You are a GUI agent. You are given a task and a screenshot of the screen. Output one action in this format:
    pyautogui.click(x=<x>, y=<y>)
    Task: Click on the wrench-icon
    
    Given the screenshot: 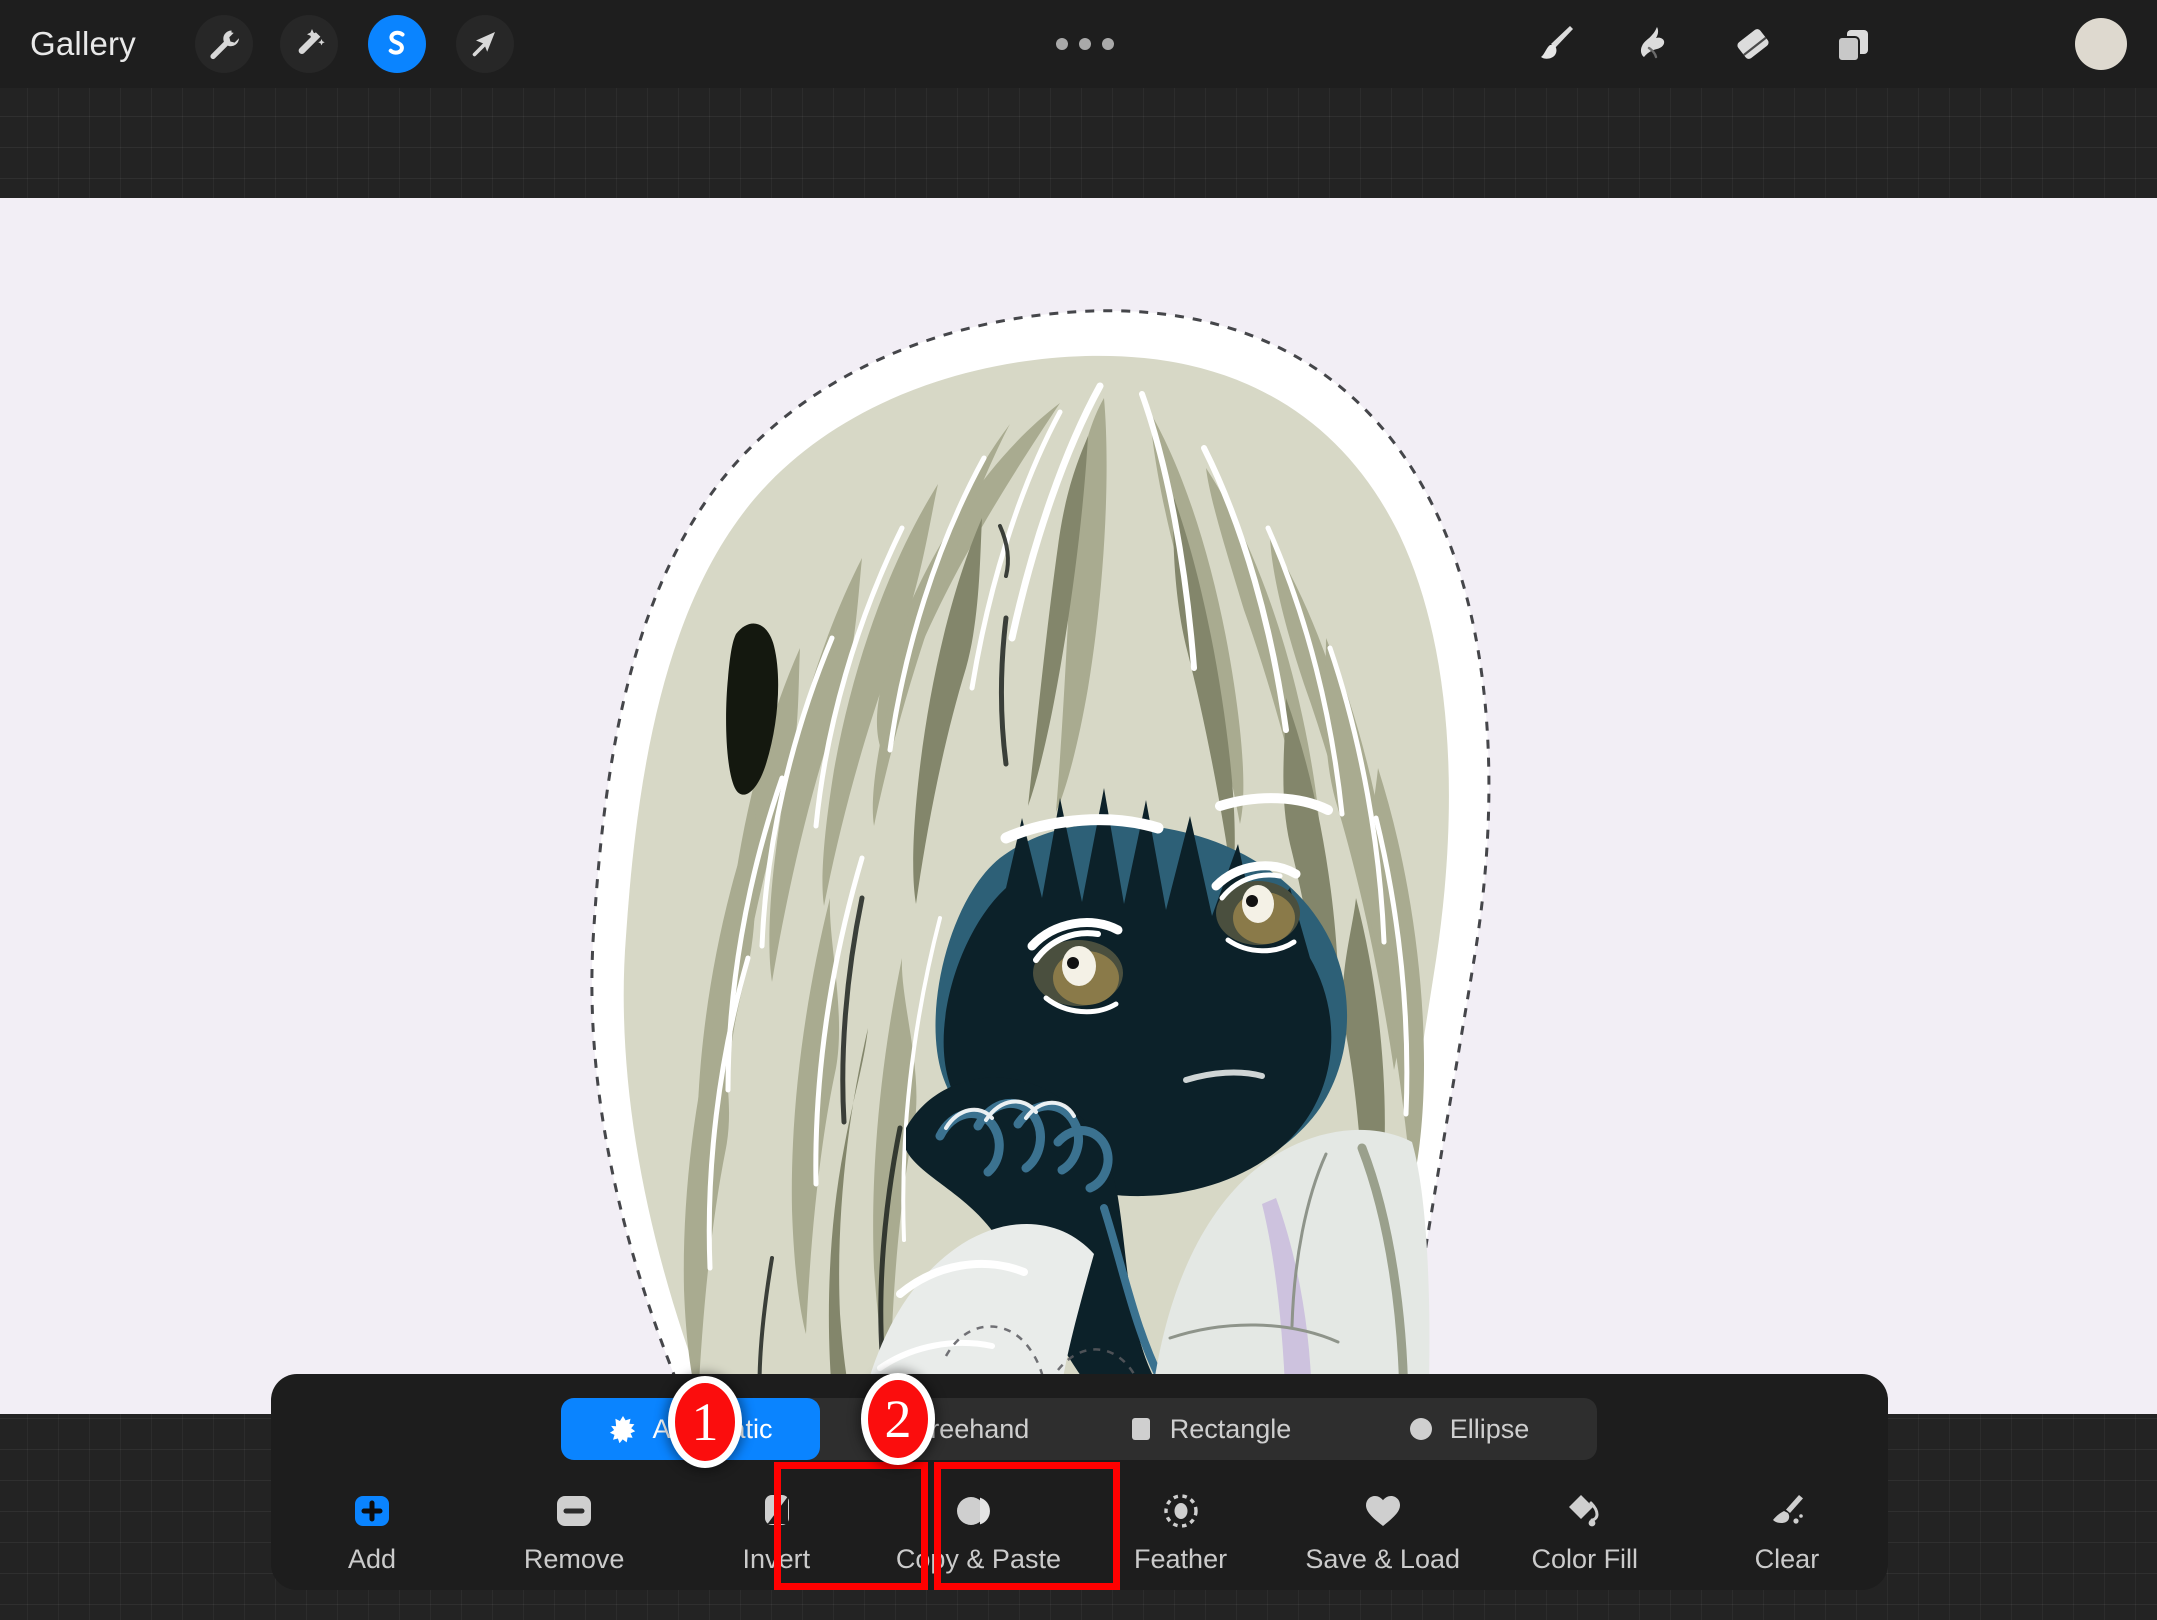 What is the action you would take?
    pyautogui.click(x=224, y=44)
    